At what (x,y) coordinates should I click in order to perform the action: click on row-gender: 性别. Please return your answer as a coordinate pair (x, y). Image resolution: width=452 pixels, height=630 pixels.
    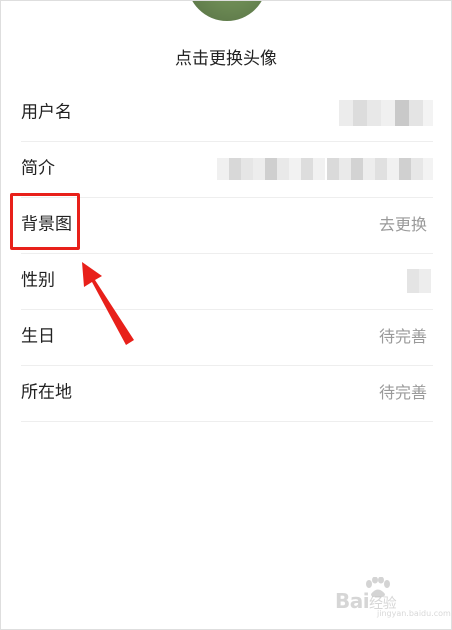
    Looking at the image, I should click on (227, 281).